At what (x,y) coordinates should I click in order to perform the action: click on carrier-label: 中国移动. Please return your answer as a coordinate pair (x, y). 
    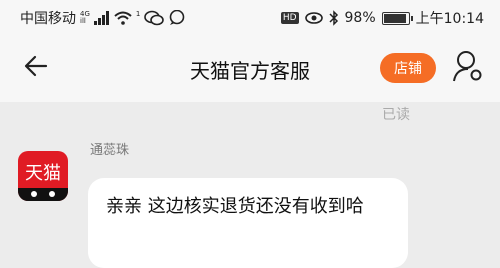
    Looking at the image, I should click on (48, 19).